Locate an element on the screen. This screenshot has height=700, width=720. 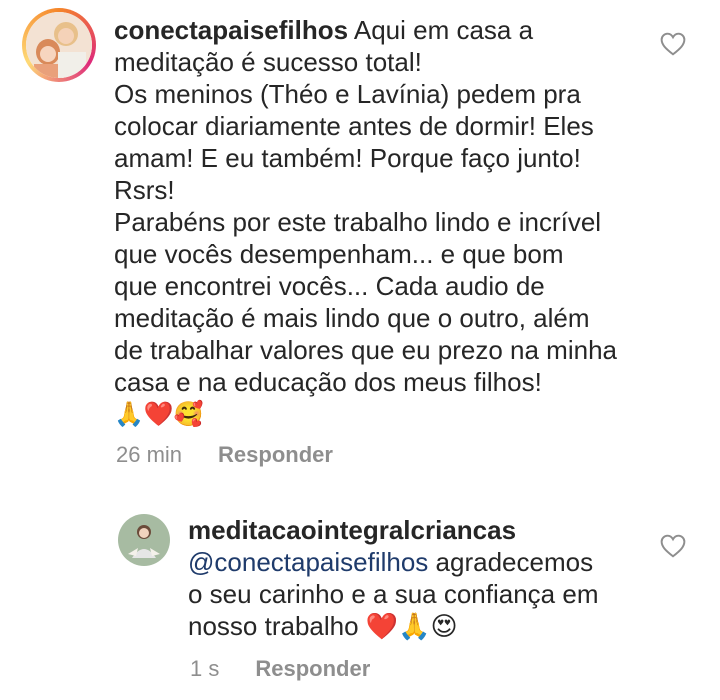
comment-line: Rsrs! is located at coordinates (144, 190).